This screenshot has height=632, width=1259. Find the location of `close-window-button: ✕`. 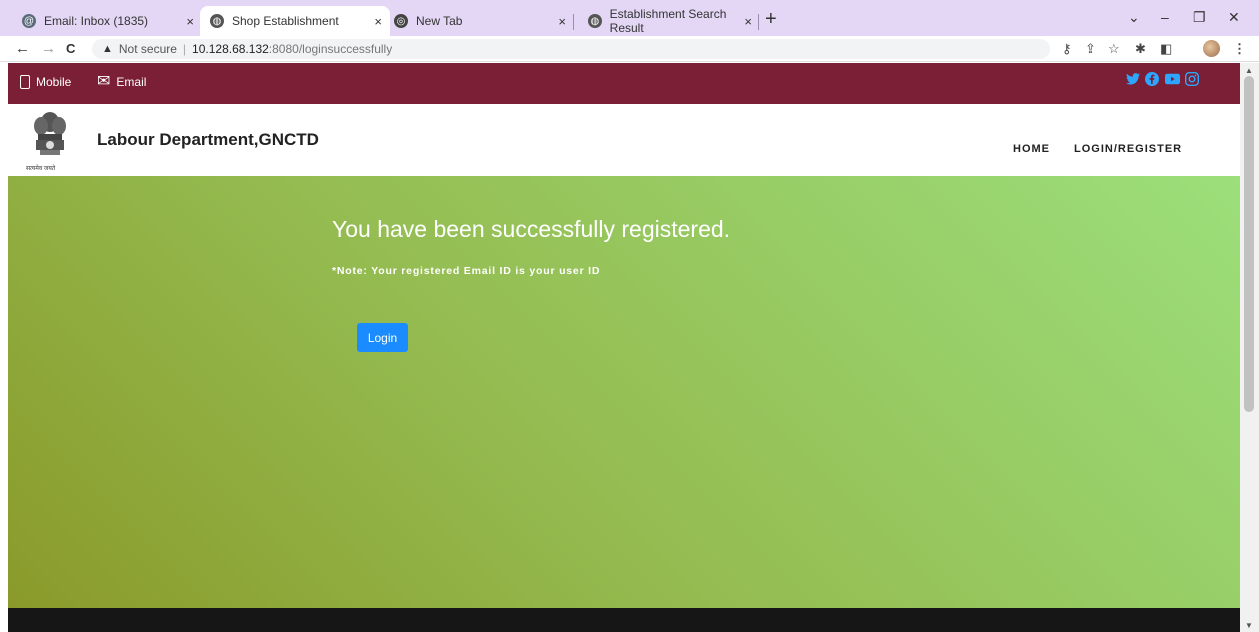

close-window-button: ✕ is located at coordinates (1234, 17).